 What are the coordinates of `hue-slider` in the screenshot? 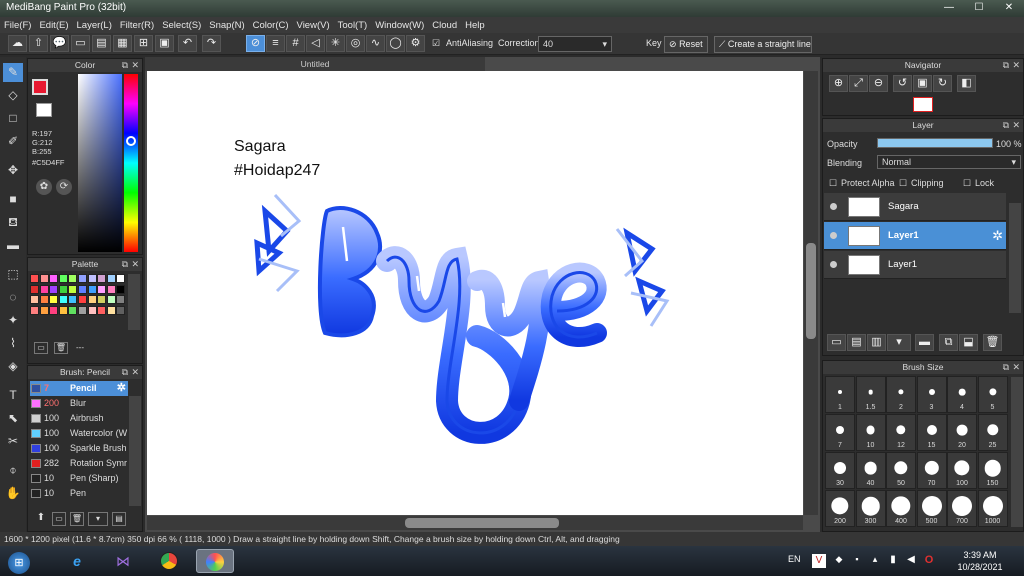 It's located at (131, 163).